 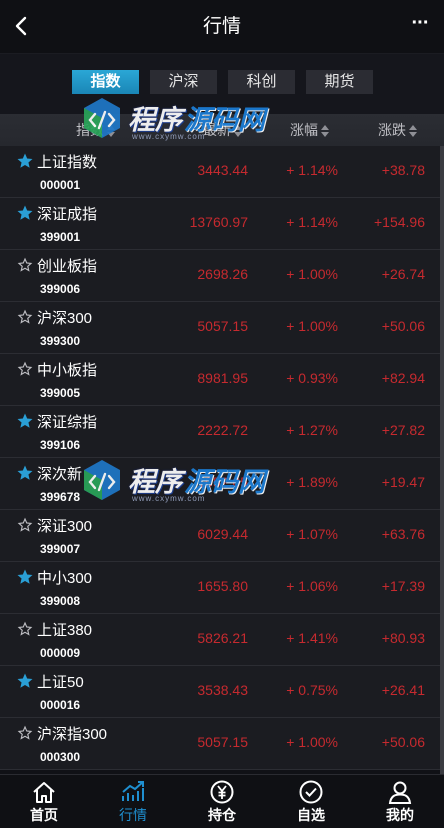 I want to click on table-row: 深证300 399007 6029.44 + 1.07% +63.76, so click(x=220, y=536).